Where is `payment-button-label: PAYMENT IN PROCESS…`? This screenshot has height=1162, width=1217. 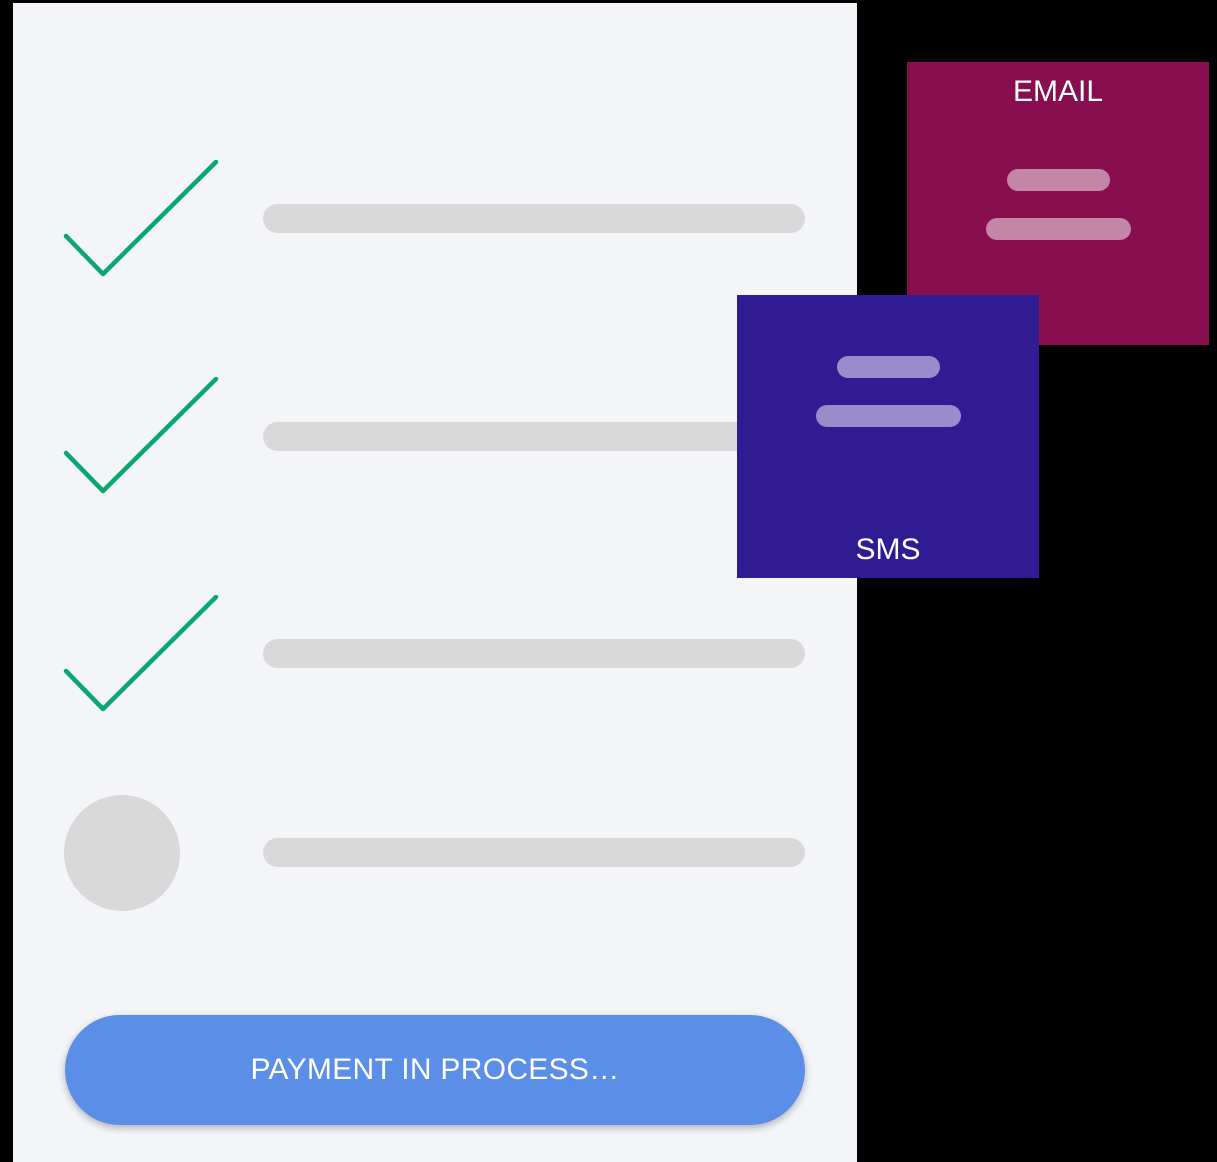 payment-button-label: PAYMENT IN PROCESS… is located at coordinates (435, 1069).